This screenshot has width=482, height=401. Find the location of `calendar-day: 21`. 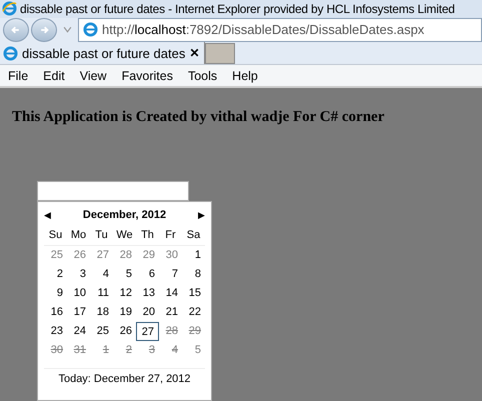

calendar-day: 21 is located at coordinates (170, 312).